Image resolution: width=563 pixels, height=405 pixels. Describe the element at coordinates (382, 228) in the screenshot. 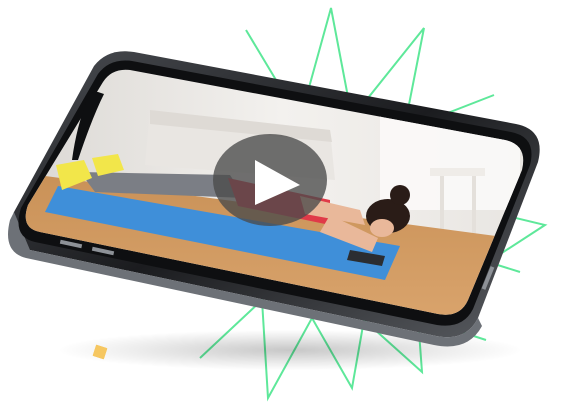

I see `person-face` at that location.